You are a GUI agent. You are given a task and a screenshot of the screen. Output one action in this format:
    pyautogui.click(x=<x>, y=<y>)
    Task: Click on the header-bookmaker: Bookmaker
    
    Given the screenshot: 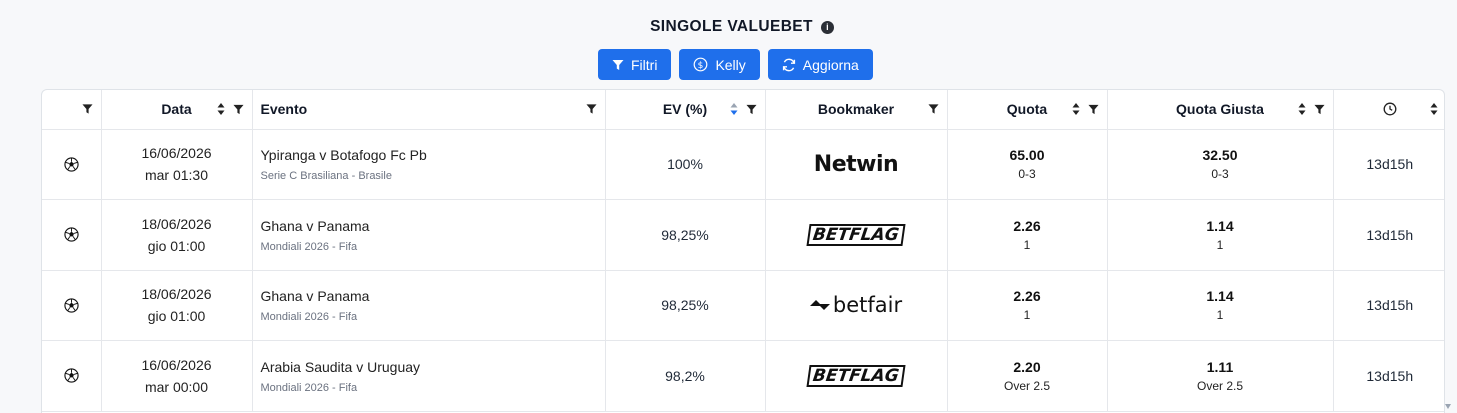 What is the action you would take?
    pyautogui.click(x=856, y=110)
    